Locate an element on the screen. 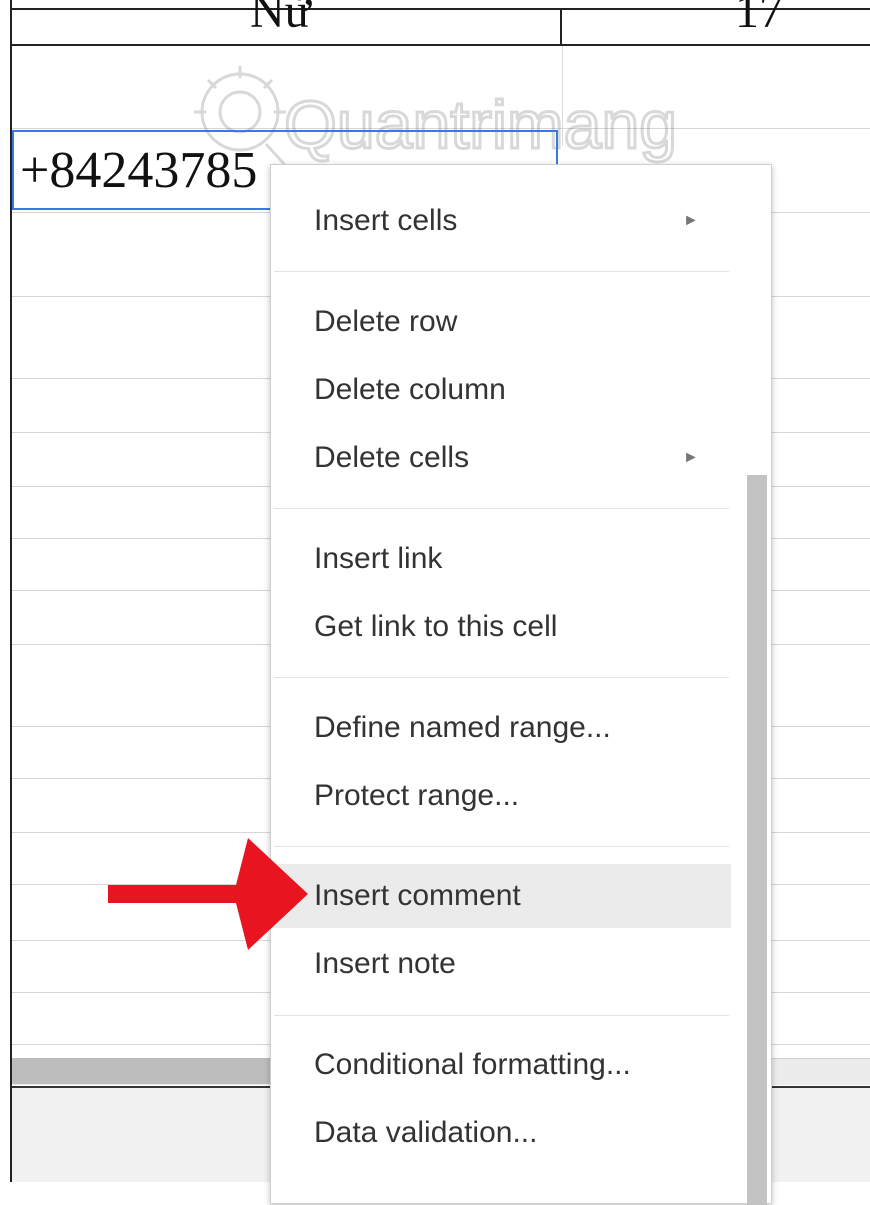 The height and width of the screenshot is (1205, 870). menu-item-insert-comment: Insert comment is located at coordinates (501, 896).